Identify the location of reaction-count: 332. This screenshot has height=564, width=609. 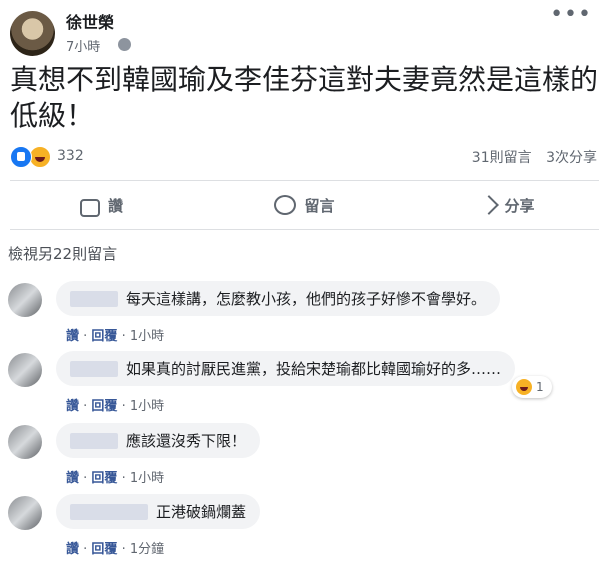
(70, 156).